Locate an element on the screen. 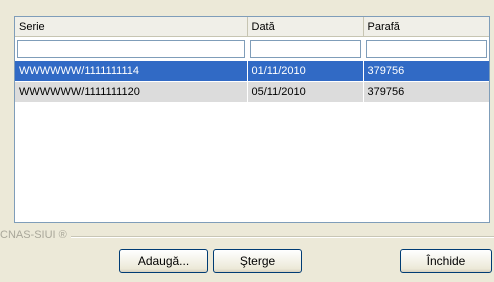  cell-data: 01/11/2010 is located at coordinates (305, 71).